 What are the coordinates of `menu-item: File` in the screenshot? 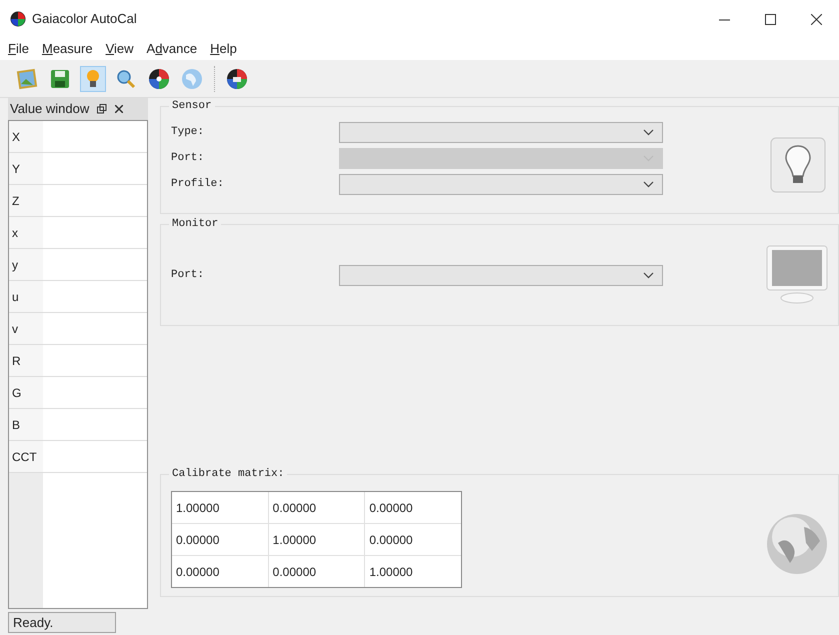 It's located at (18, 49).